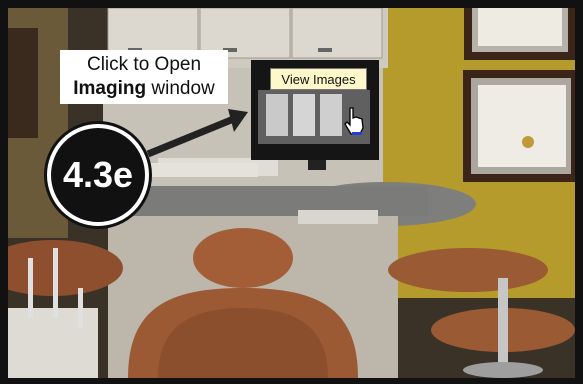 The width and height of the screenshot is (583, 384). Describe the element at coordinates (144, 64) in the screenshot. I see `callout-line-1: Click to Open` at that location.